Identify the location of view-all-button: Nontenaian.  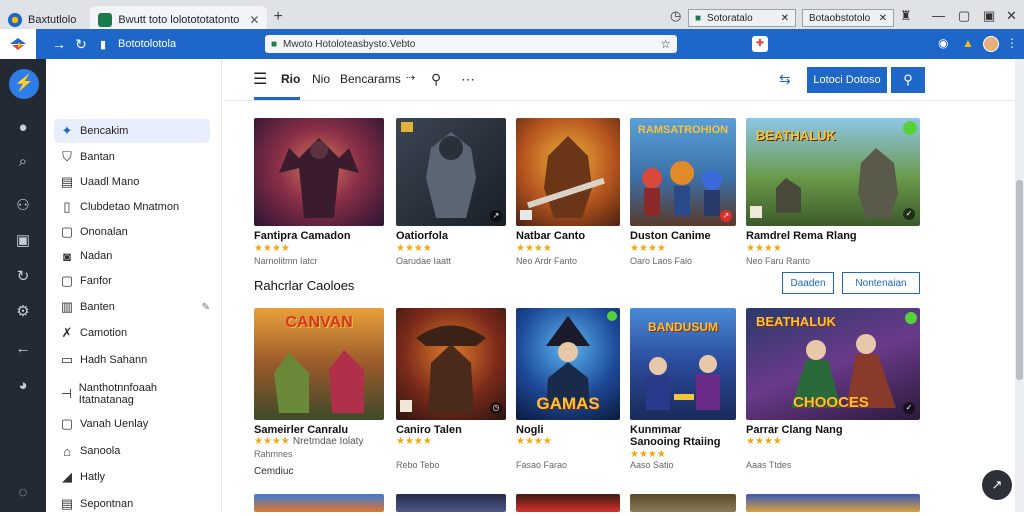
(881, 283).